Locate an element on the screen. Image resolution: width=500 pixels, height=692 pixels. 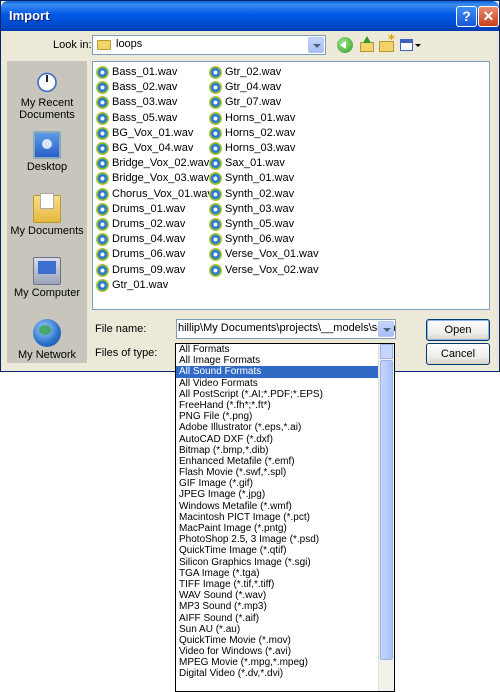
place-my-computer: My Computer is located at coordinates (47, 283).